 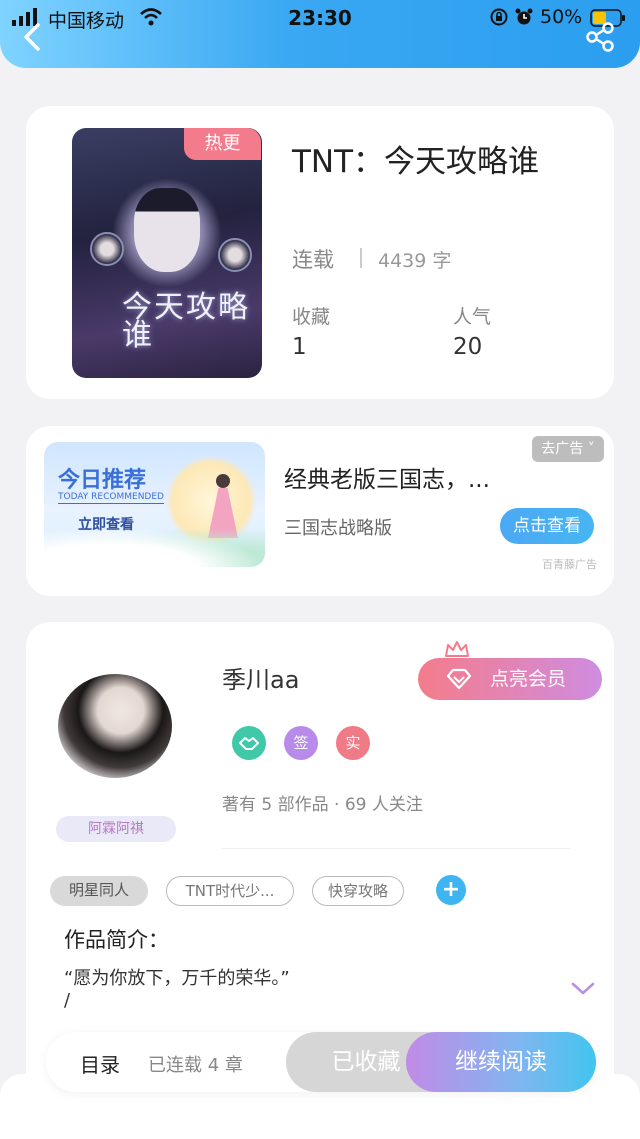 I want to click on cover-portrait, so click(x=167, y=230).